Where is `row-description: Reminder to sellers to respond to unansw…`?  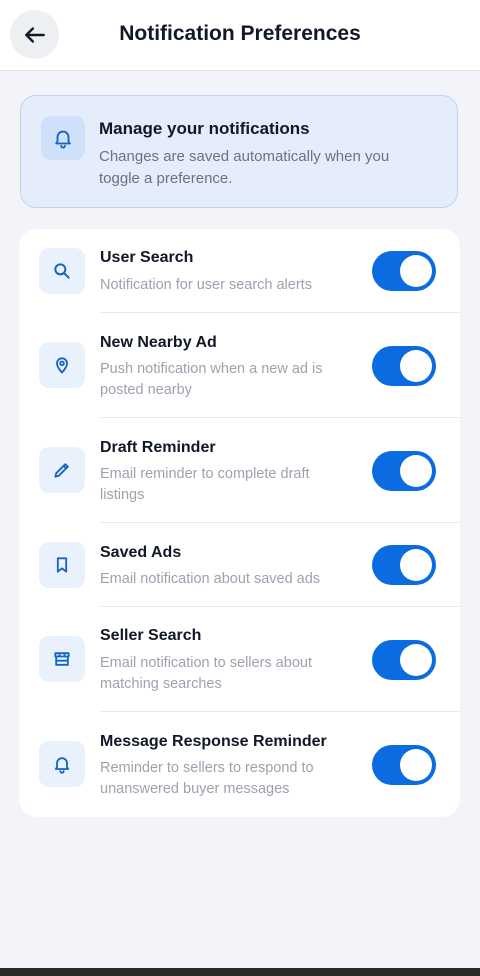 row-description: Reminder to sellers to respond to unansw… is located at coordinates (207, 778).